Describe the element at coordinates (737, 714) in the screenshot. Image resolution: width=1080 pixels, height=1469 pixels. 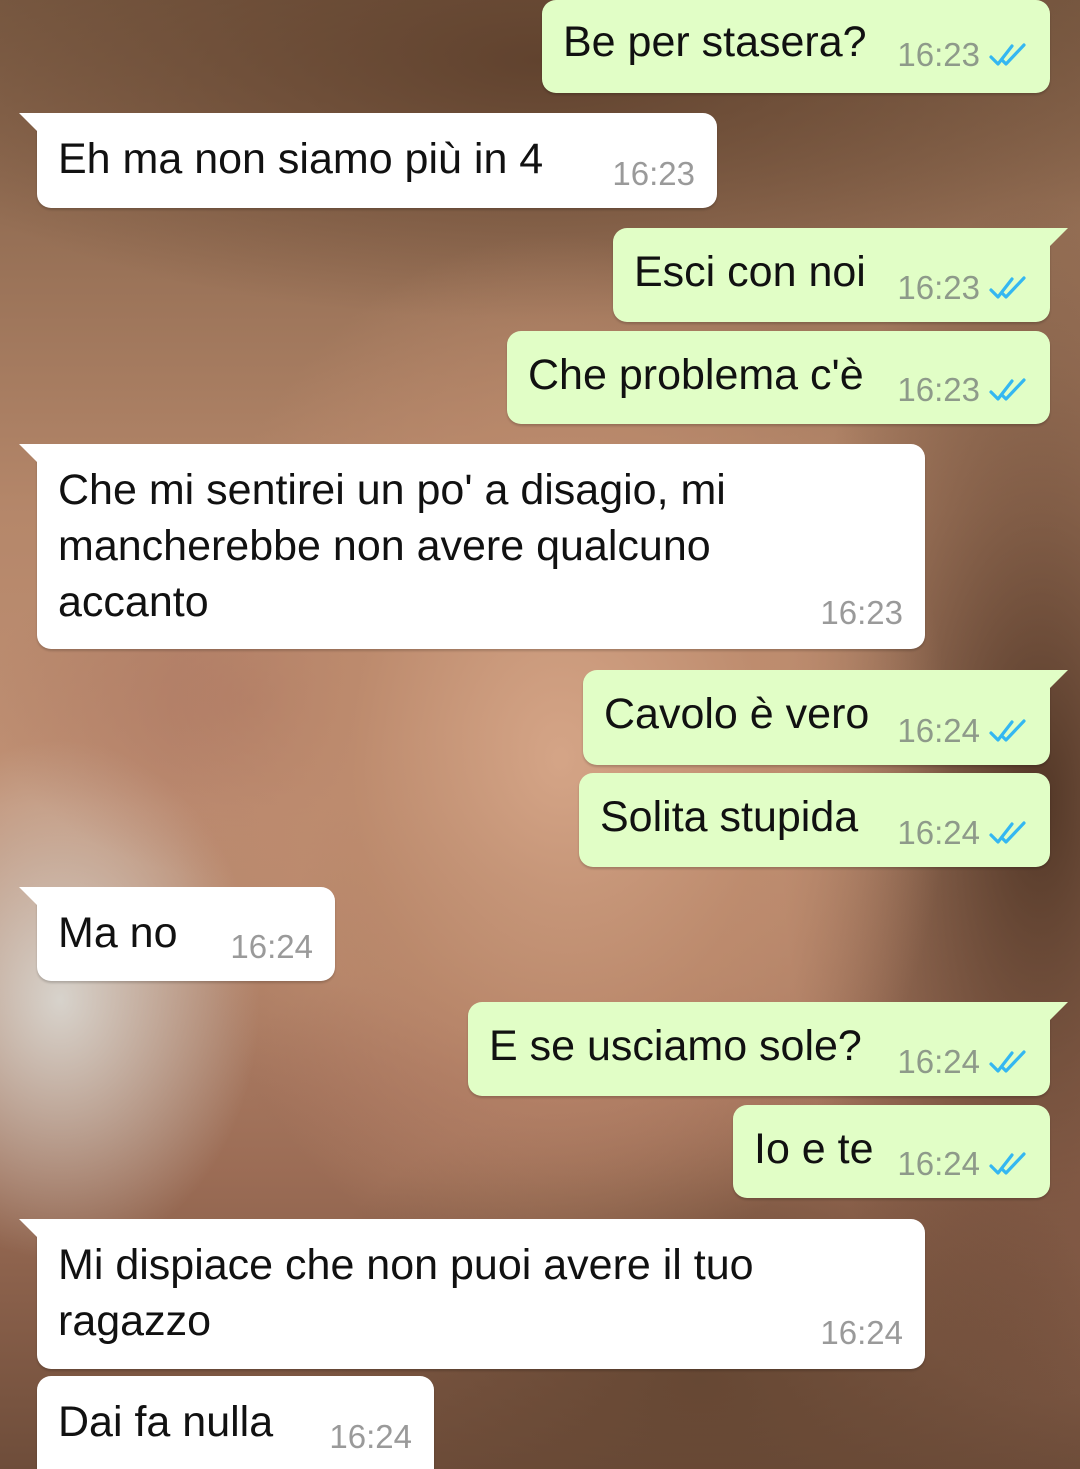
I see `message-text: Cavolo è vero` at that location.